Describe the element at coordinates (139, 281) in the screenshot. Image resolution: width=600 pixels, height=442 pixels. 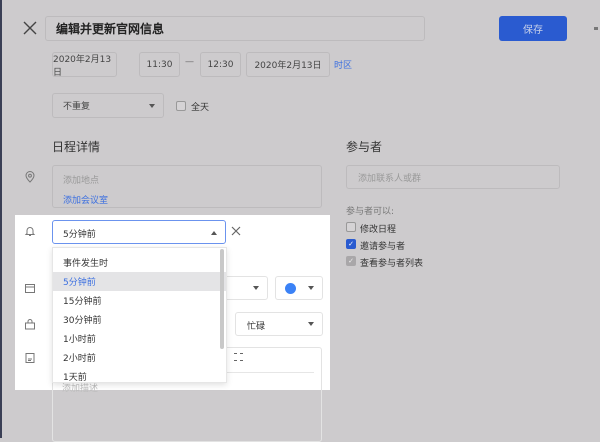
I see `reminder-option-selected: 5分钟前` at that location.